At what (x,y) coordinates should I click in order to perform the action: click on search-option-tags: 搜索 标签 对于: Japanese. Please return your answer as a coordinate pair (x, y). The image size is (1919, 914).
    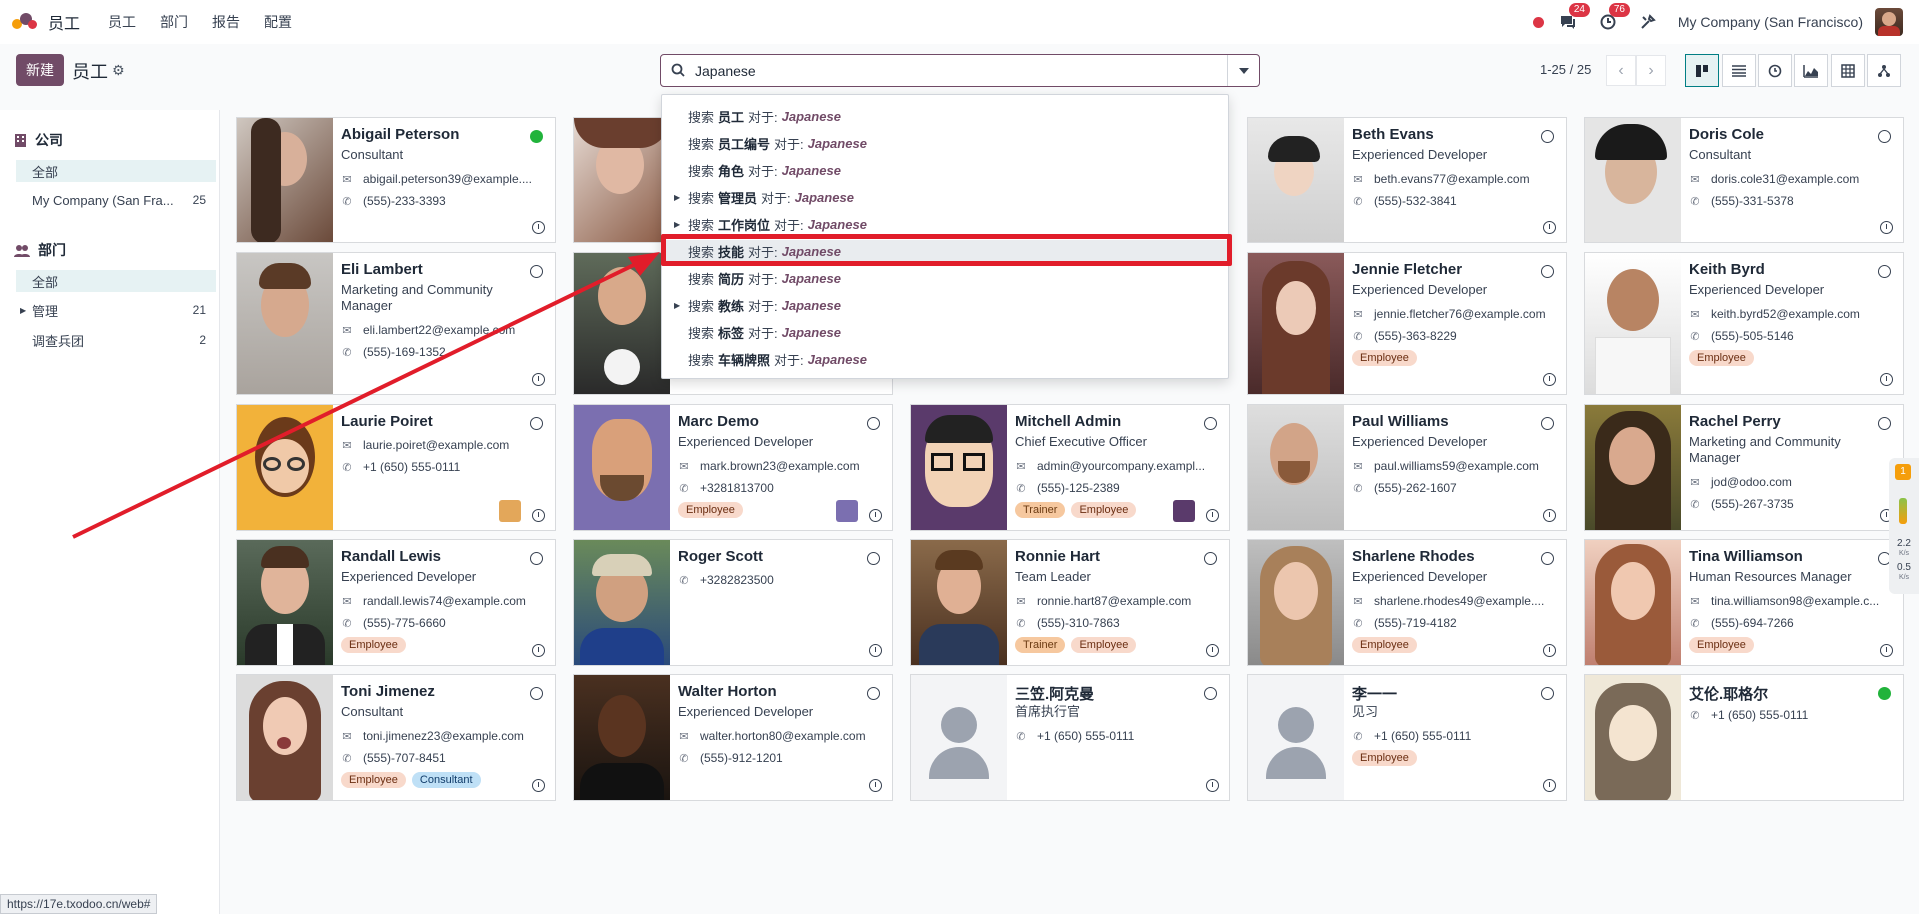
    Looking at the image, I should click on (945, 332).